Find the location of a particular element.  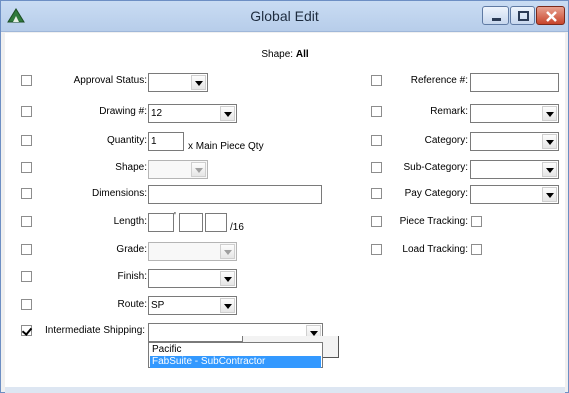

grade-select is located at coordinates (192, 251).